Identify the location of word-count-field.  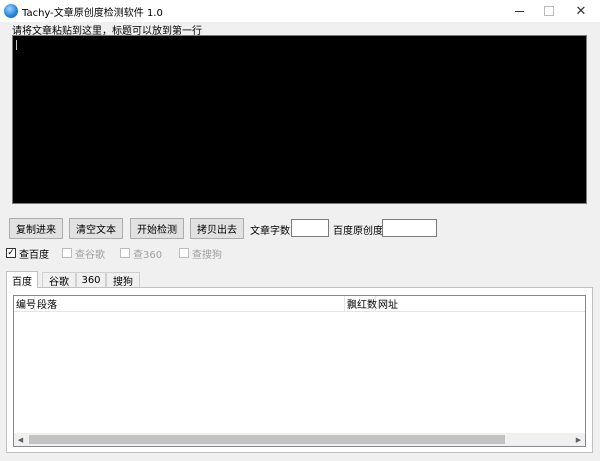
(310, 228).